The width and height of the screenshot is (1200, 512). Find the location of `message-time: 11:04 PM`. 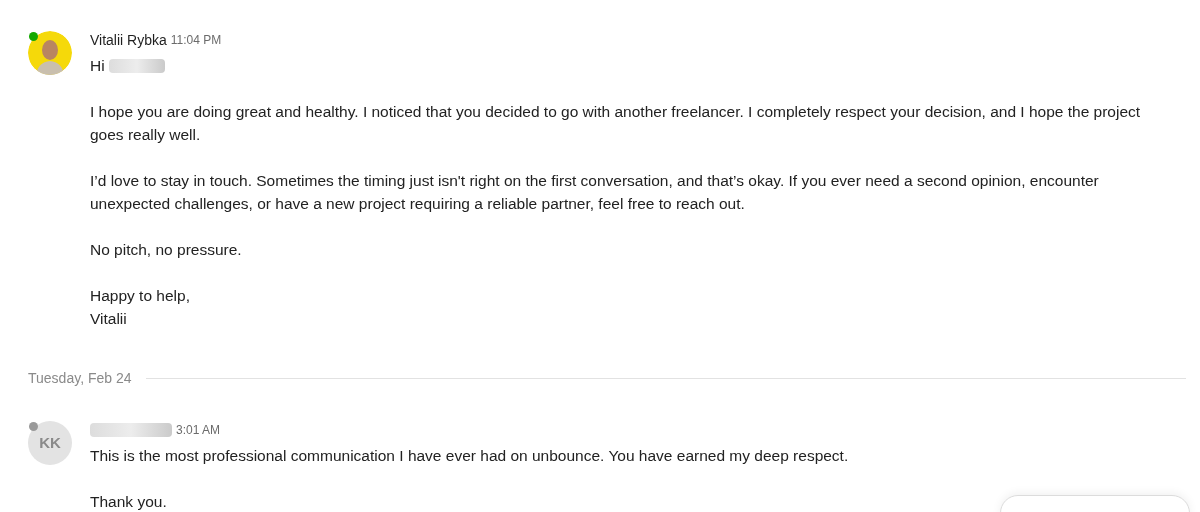

message-time: 11:04 PM is located at coordinates (196, 40).